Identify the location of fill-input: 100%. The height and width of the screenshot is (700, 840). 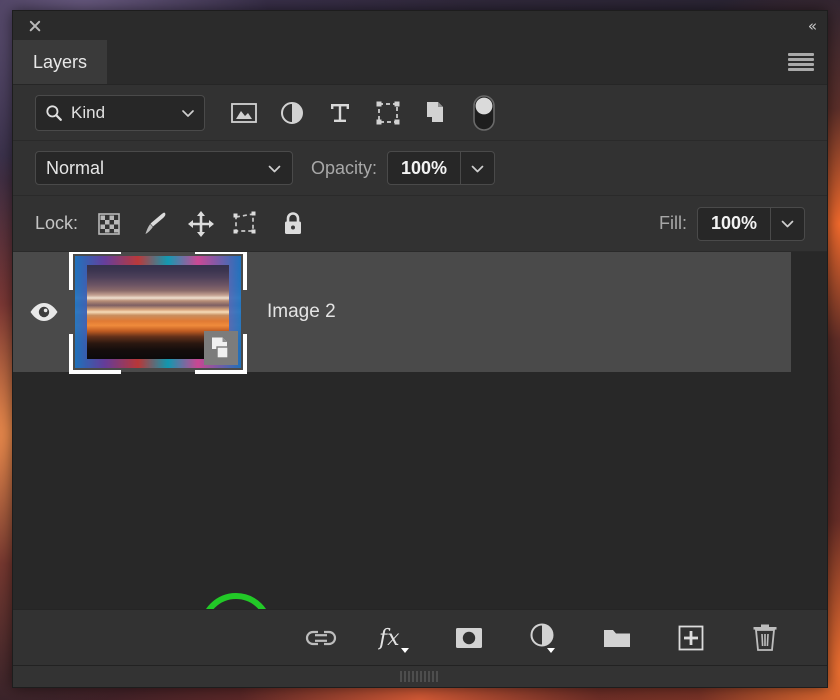
(734, 224).